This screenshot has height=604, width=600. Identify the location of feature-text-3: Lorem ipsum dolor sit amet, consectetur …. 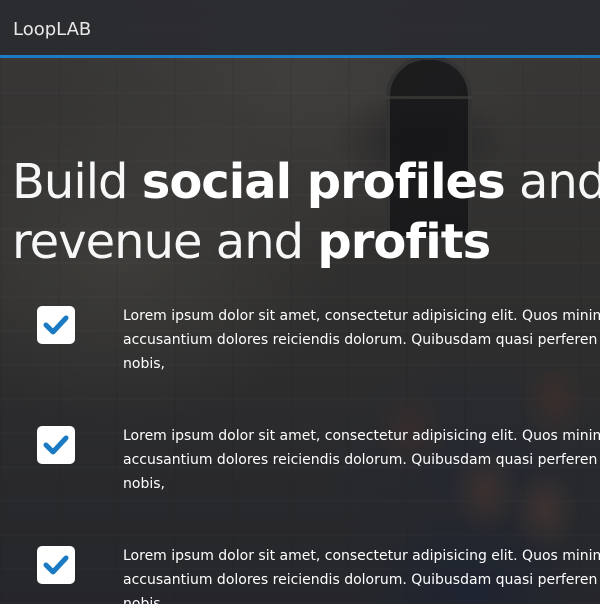
(361, 574).